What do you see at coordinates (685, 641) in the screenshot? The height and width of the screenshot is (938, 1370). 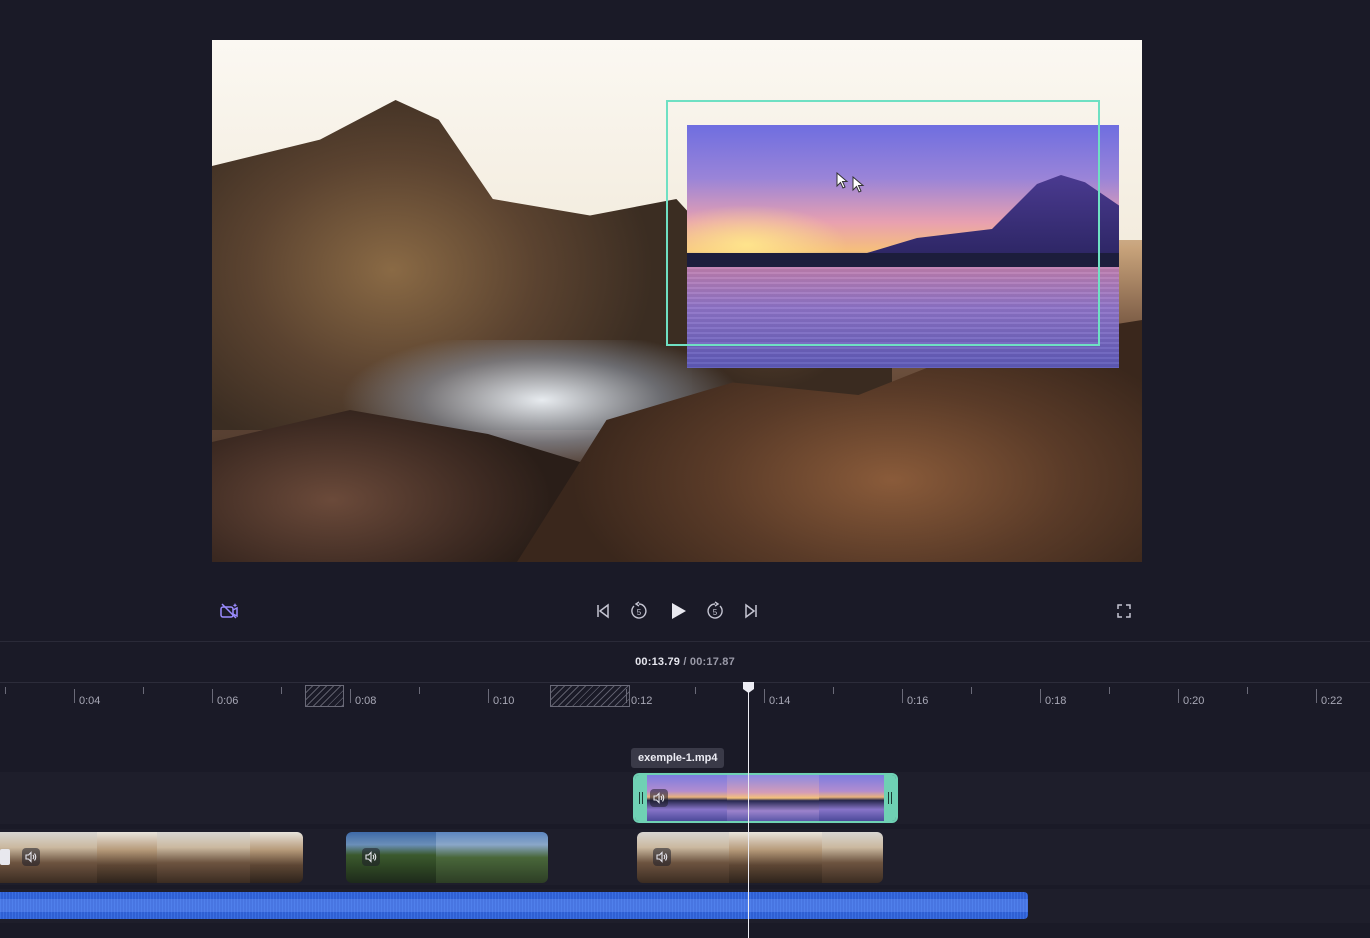 I see `panel-divider` at bounding box center [685, 641].